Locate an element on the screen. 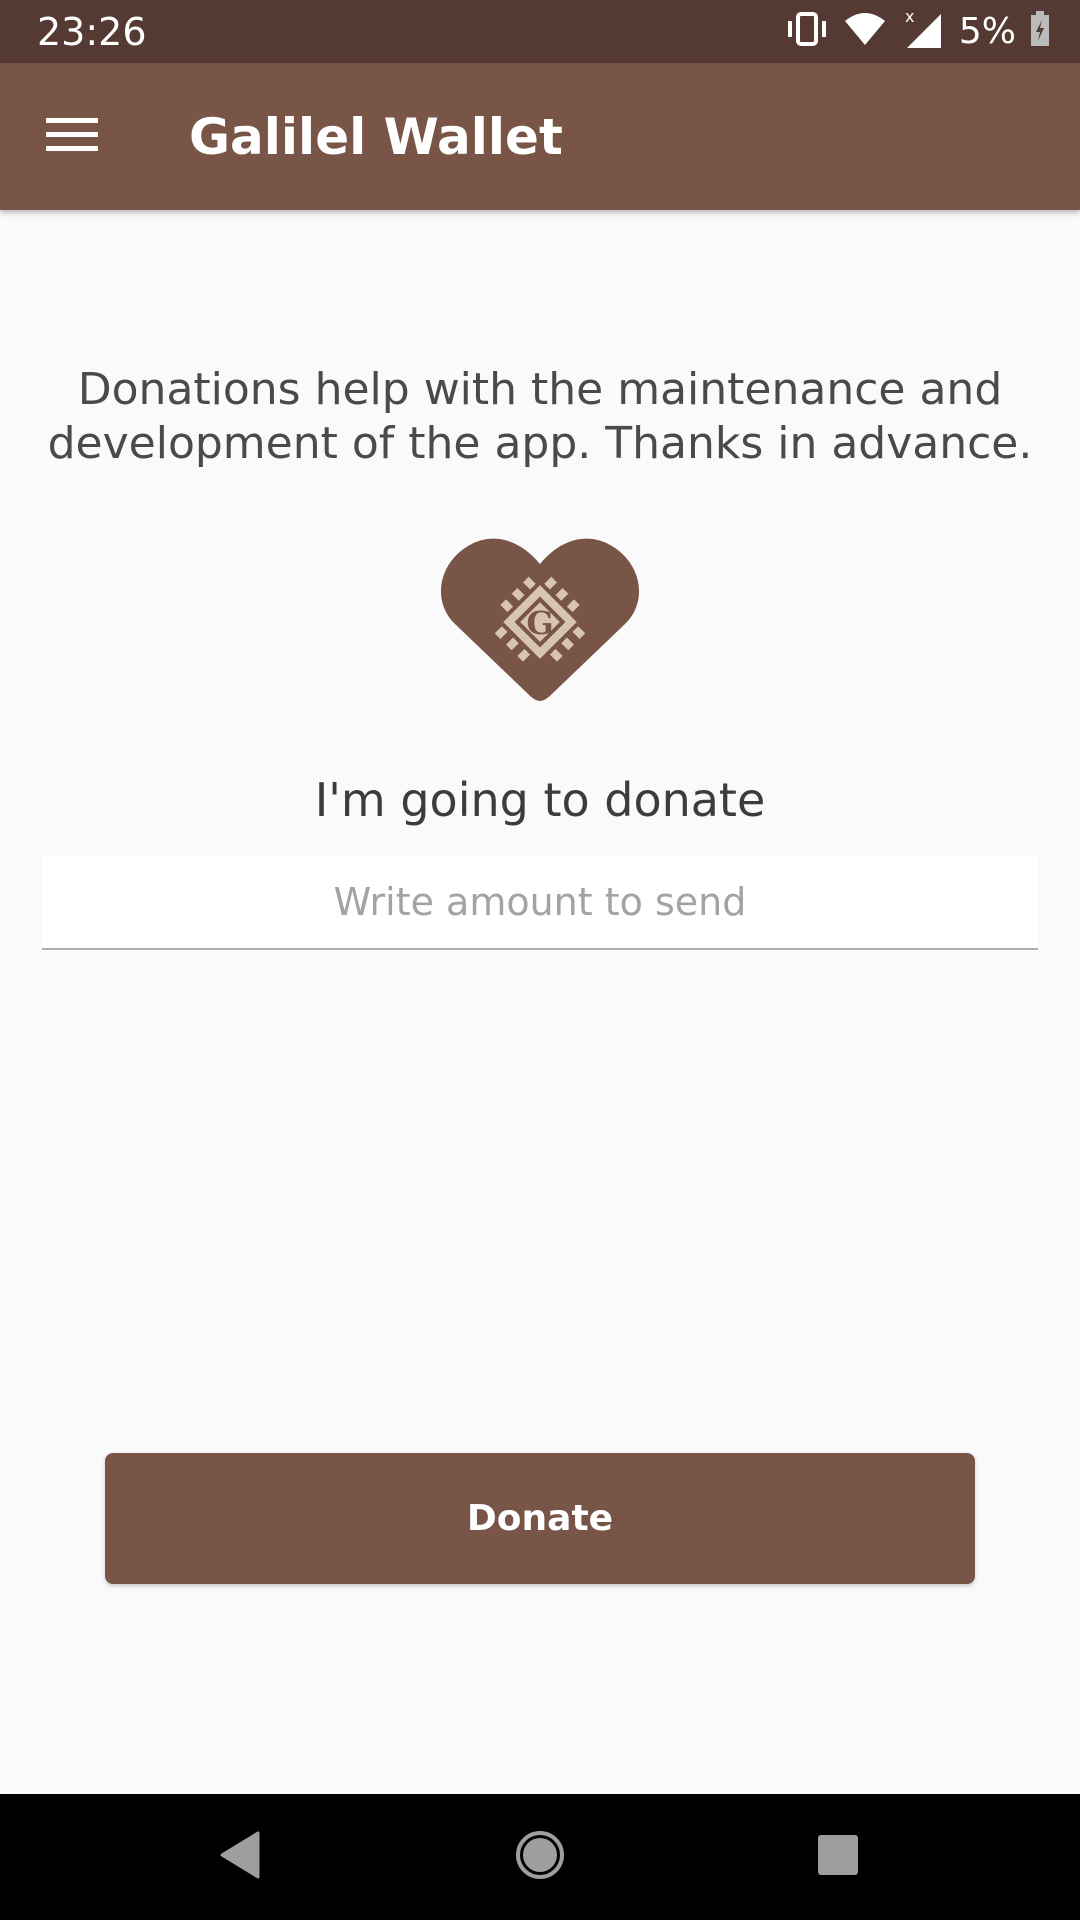  recents-icon is located at coordinates (838, 1857).